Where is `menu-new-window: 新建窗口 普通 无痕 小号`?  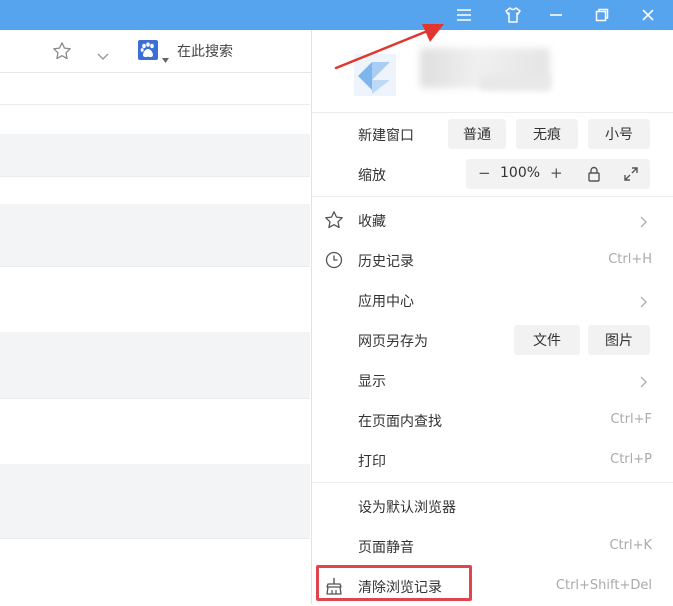
menu-new-window: 新建窗口 普通 无痕 小号 is located at coordinates (492, 134).